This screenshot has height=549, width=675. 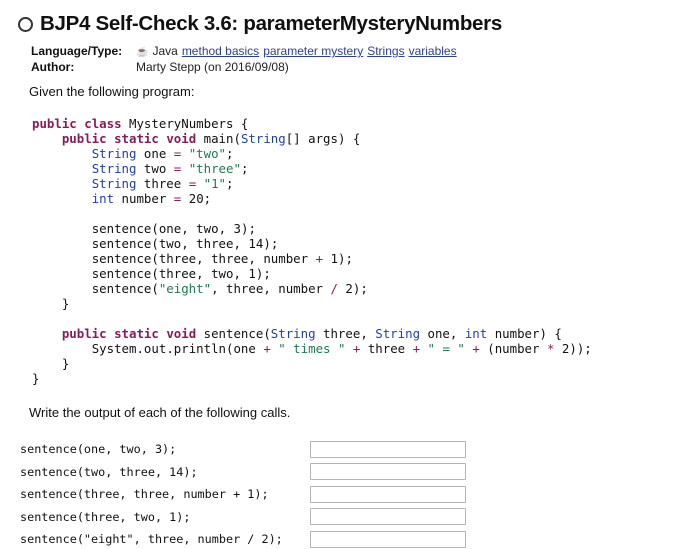 What do you see at coordinates (313, 51) in the screenshot?
I see `tag-link-parameter-mystery: parameter mystery` at bounding box center [313, 51].